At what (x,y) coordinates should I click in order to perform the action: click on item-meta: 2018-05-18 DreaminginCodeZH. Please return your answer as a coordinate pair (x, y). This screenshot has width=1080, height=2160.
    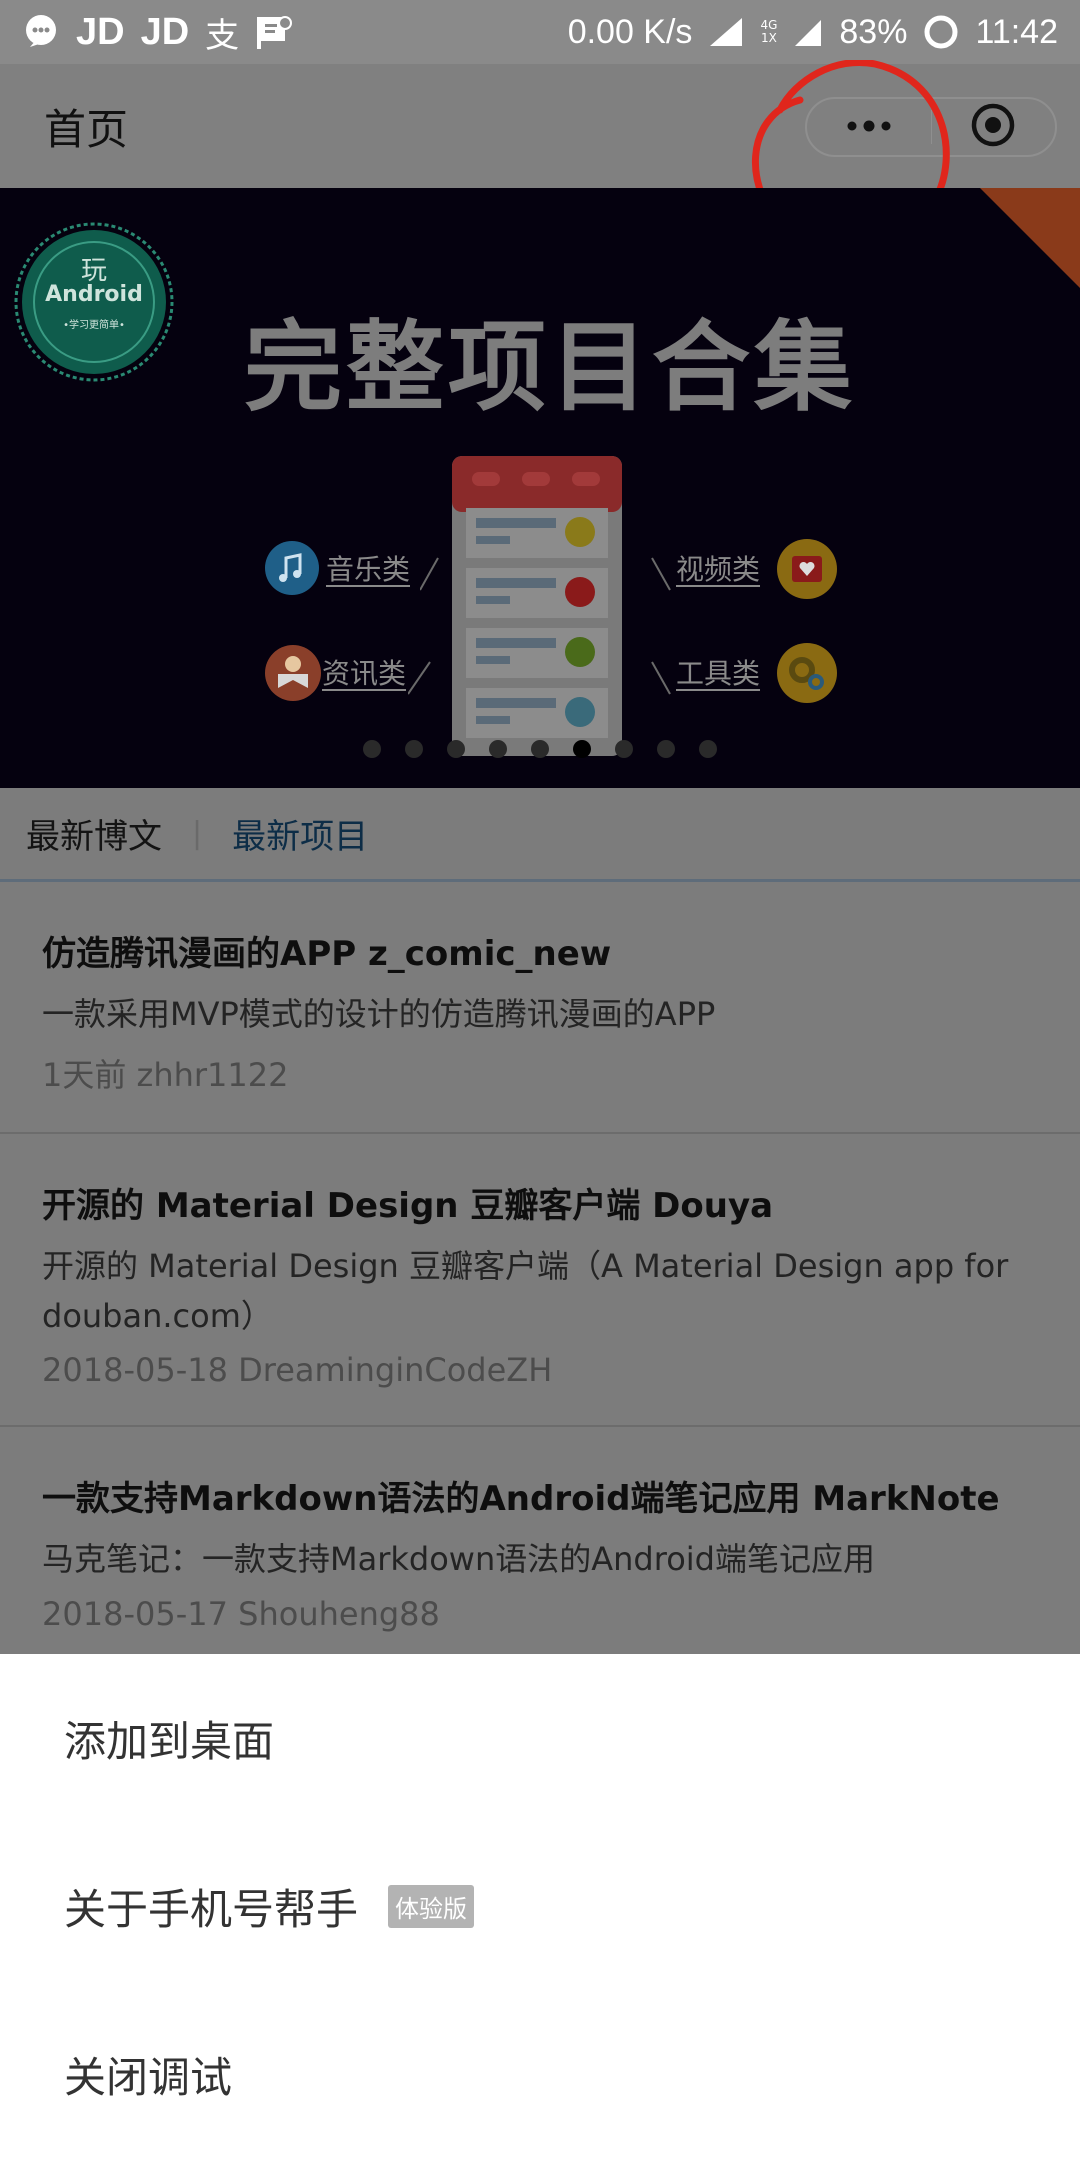
    Looking at the image, I should click on (297, 1370).